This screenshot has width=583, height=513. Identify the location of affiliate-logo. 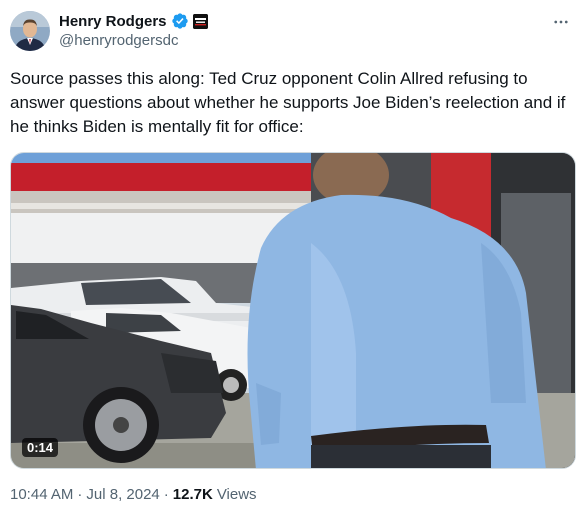
(200, 21).